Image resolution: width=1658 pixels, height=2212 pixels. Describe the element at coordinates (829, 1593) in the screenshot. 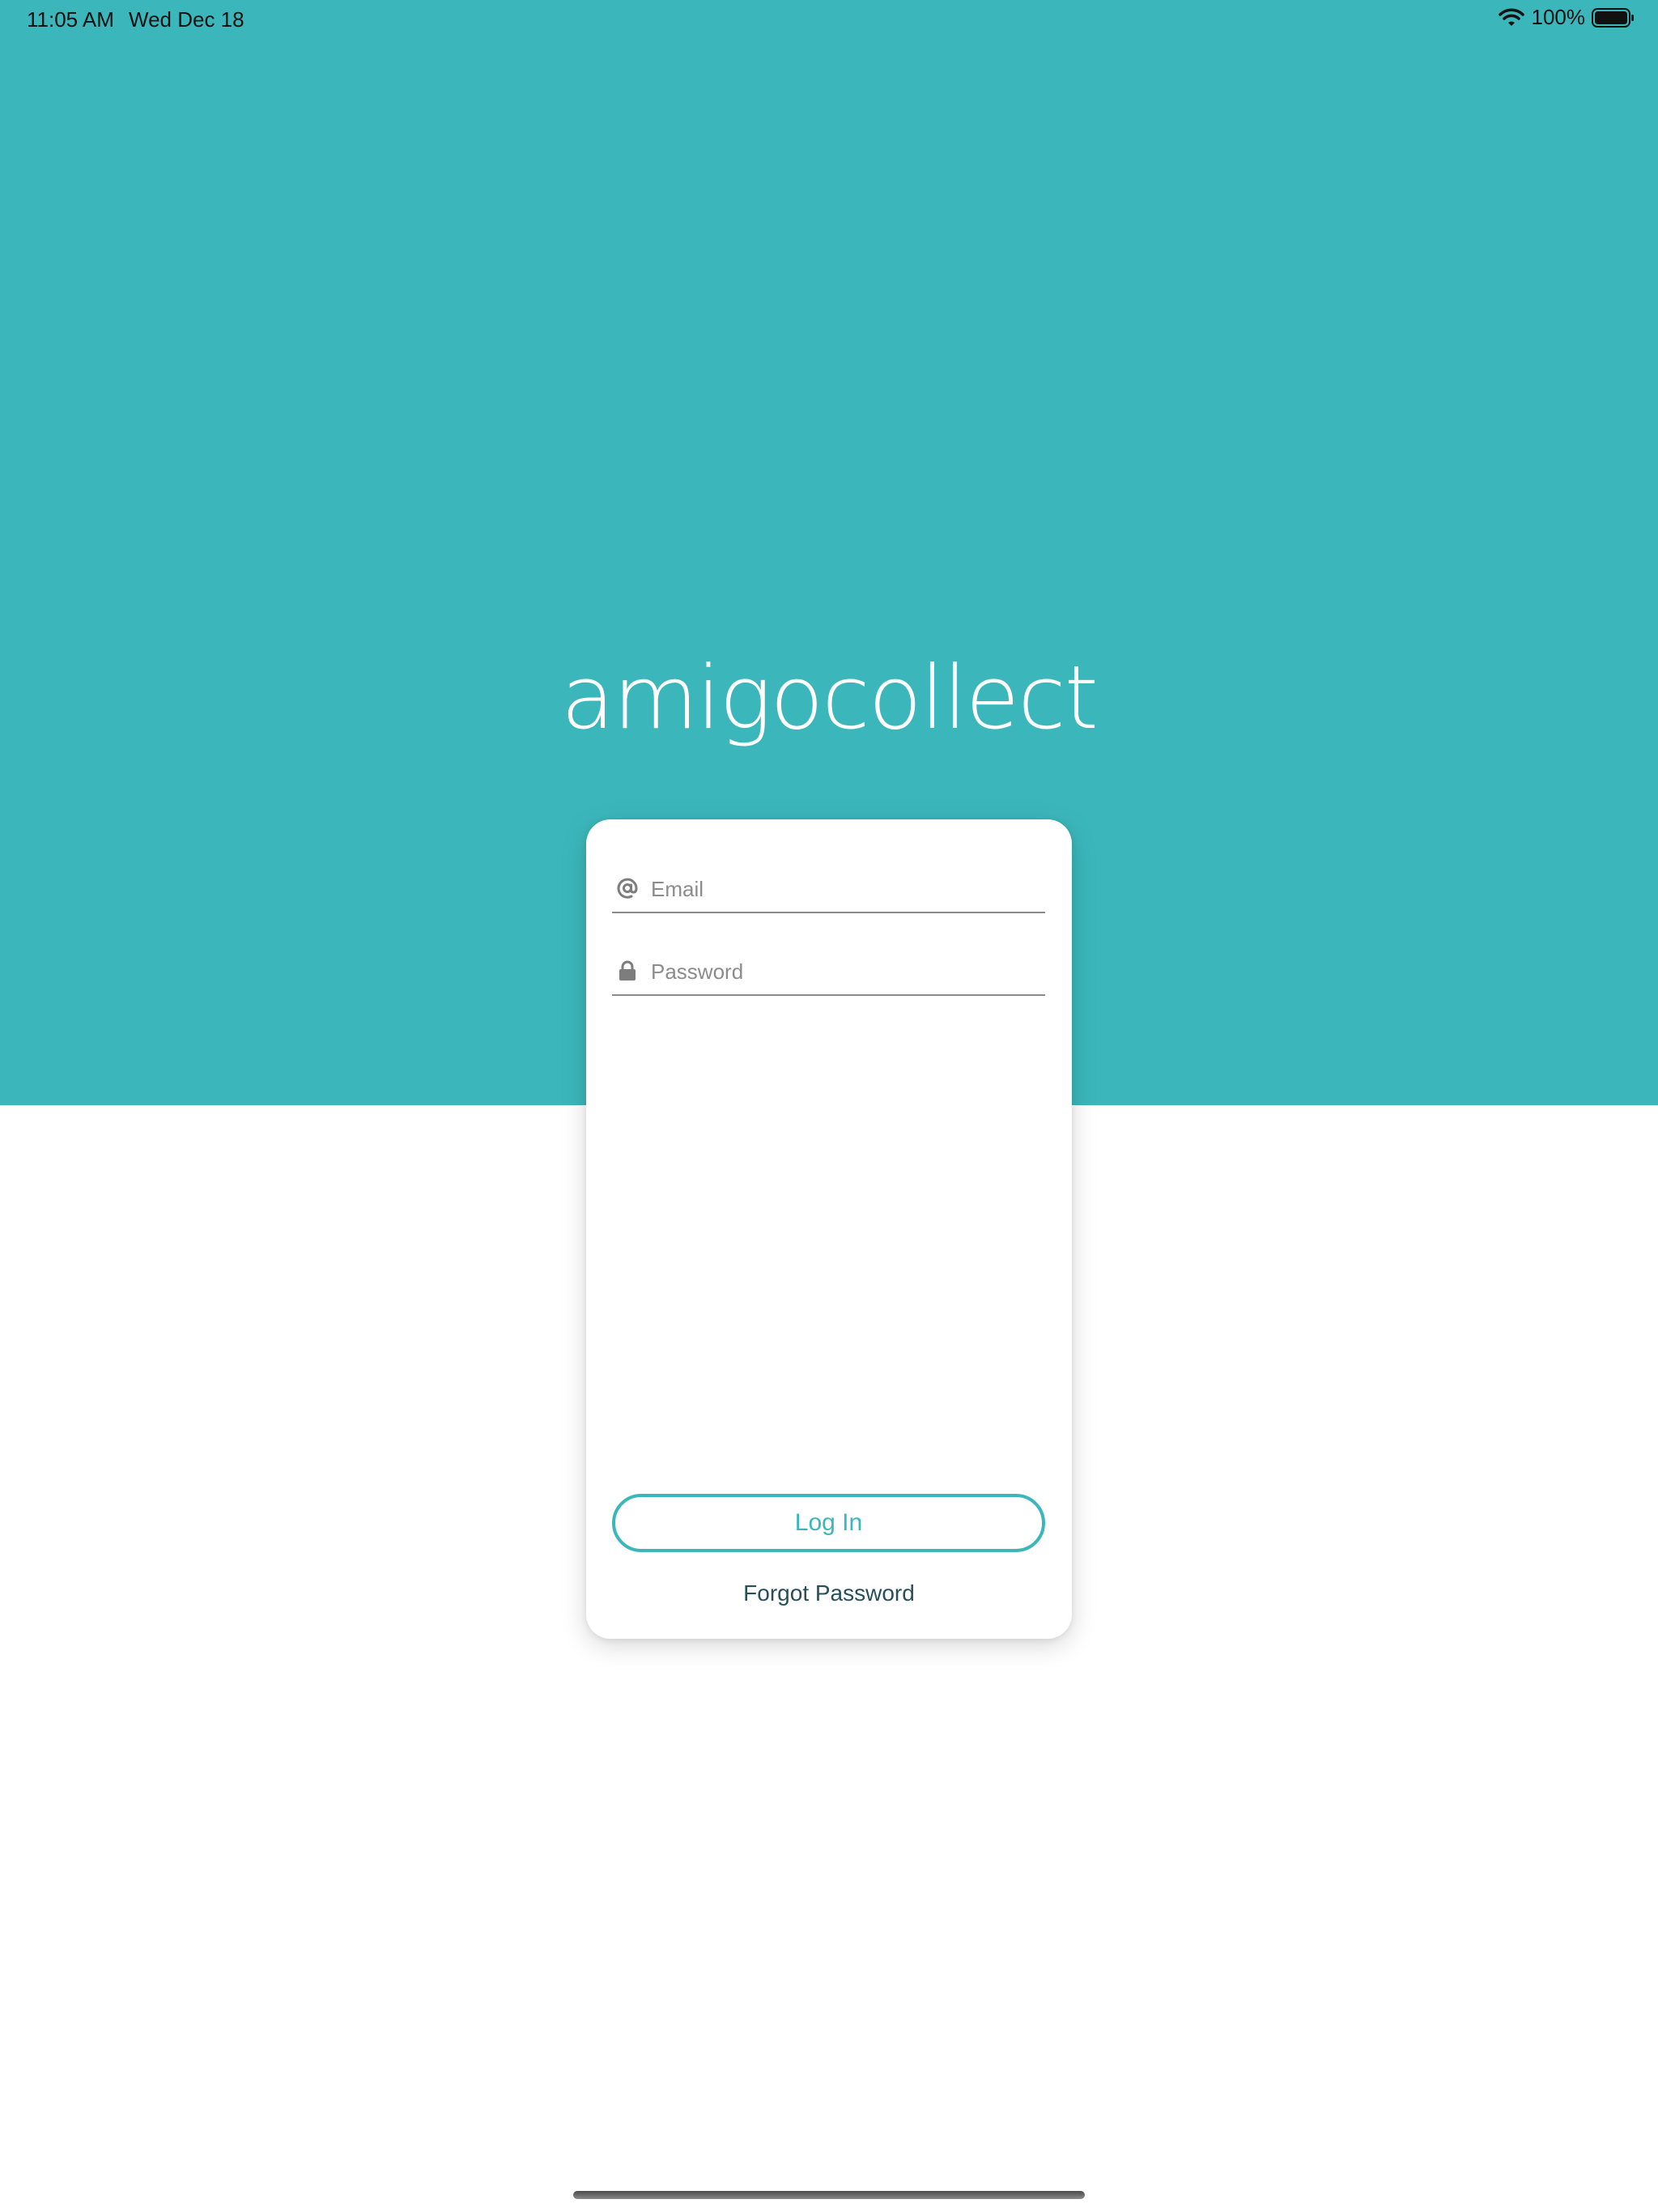

I see `forgot-password-link: Forgot Password` at that location.